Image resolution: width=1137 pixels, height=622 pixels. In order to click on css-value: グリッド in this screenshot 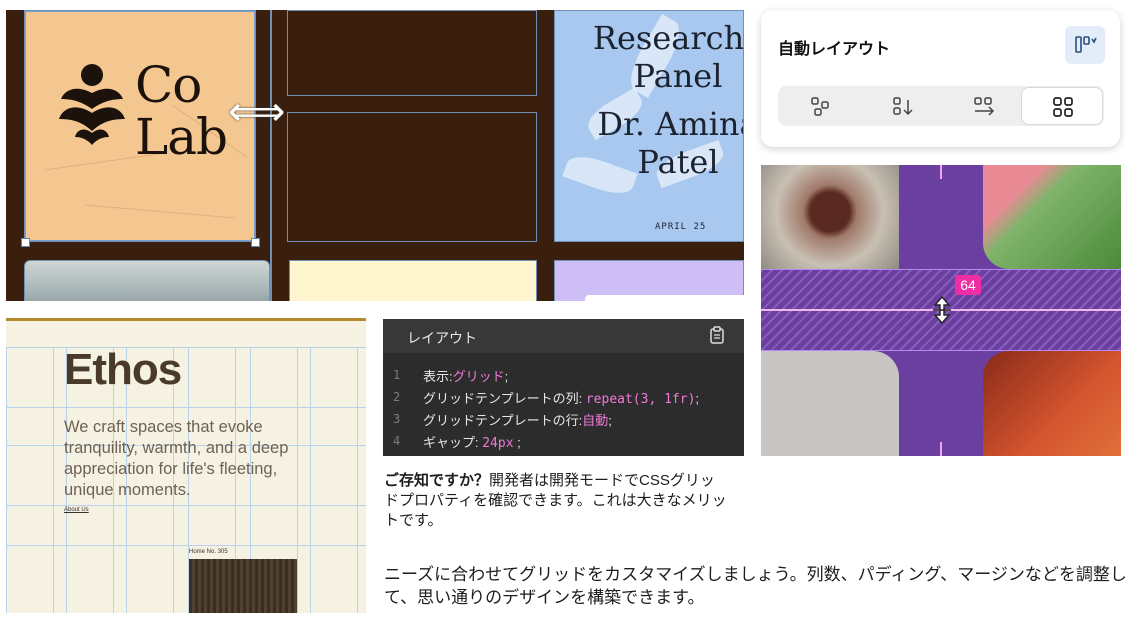, I will do `click(478, 377)`.